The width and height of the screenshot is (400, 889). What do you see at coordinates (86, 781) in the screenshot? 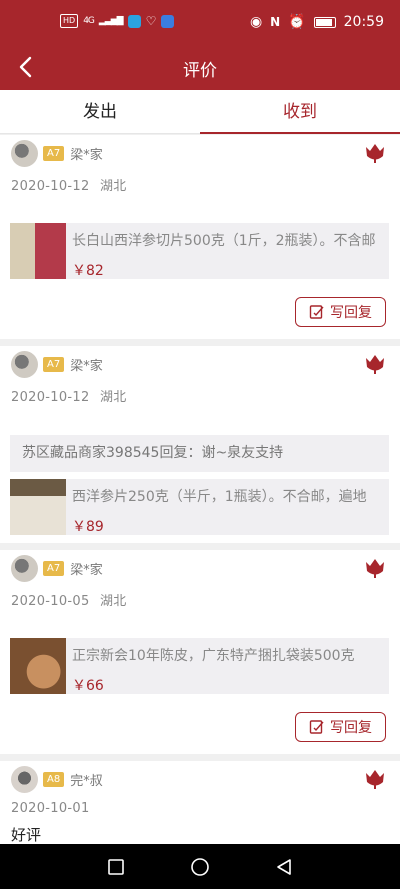
I see `username: 完*叔` at bounding box center [86, 781].